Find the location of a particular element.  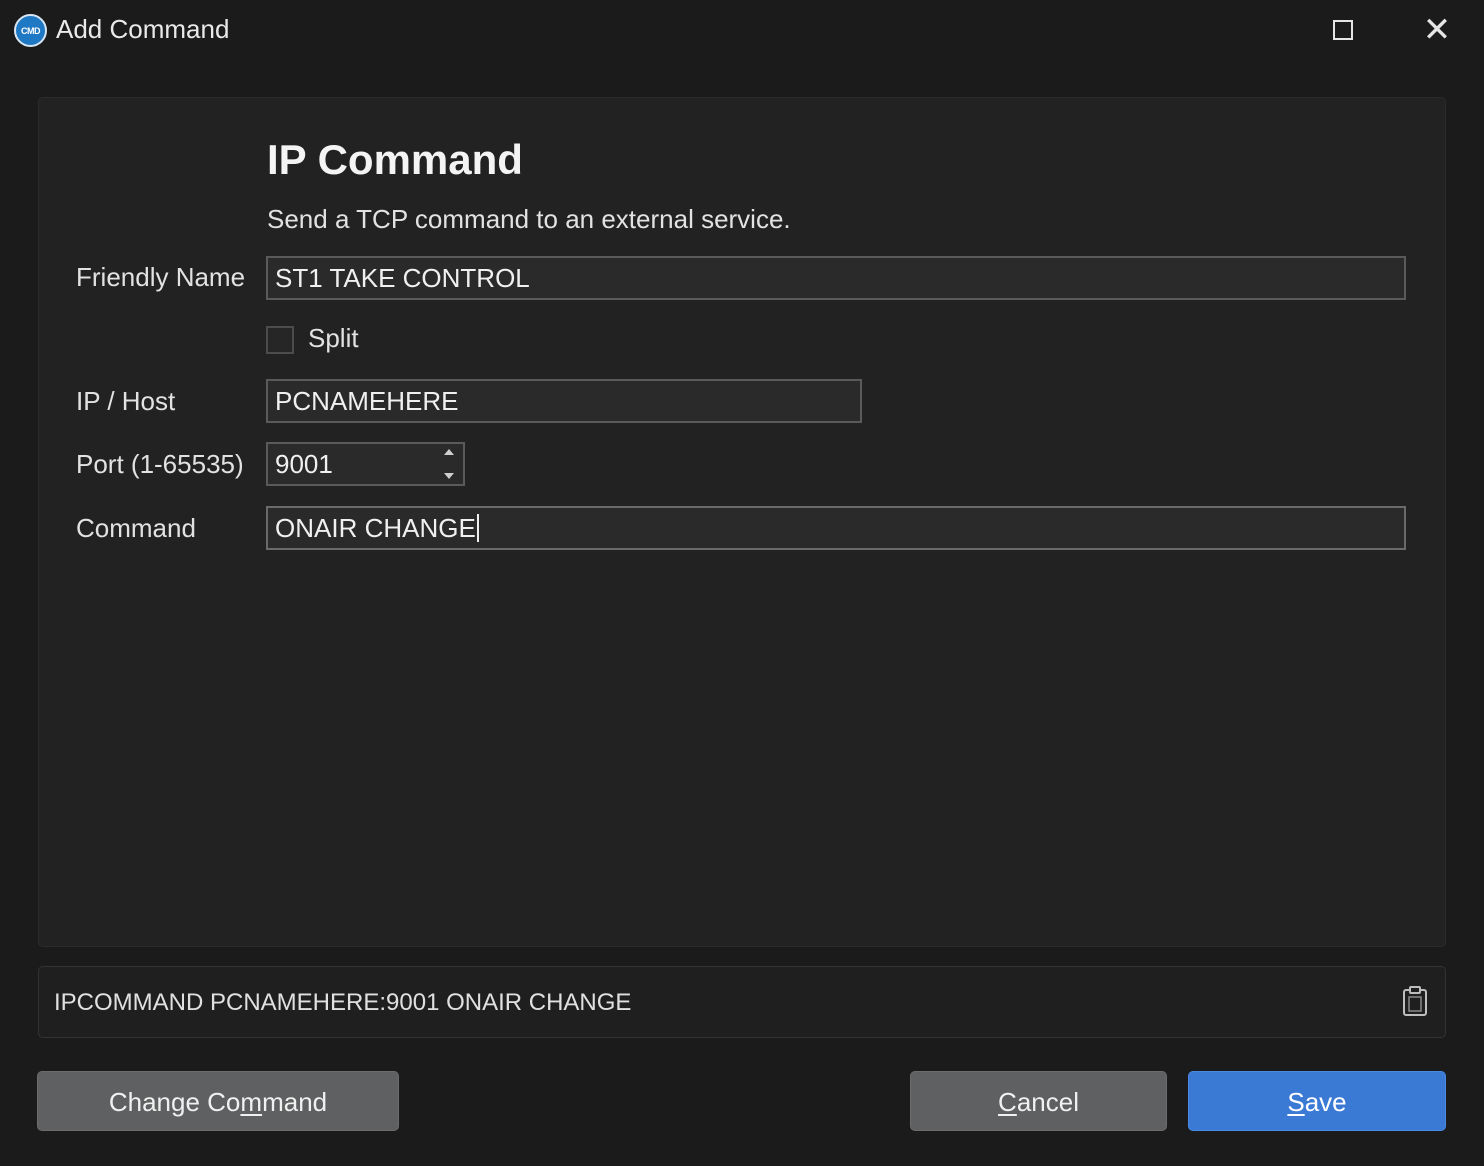

save-accelerator: S is located at coordinates (1296, 1102).